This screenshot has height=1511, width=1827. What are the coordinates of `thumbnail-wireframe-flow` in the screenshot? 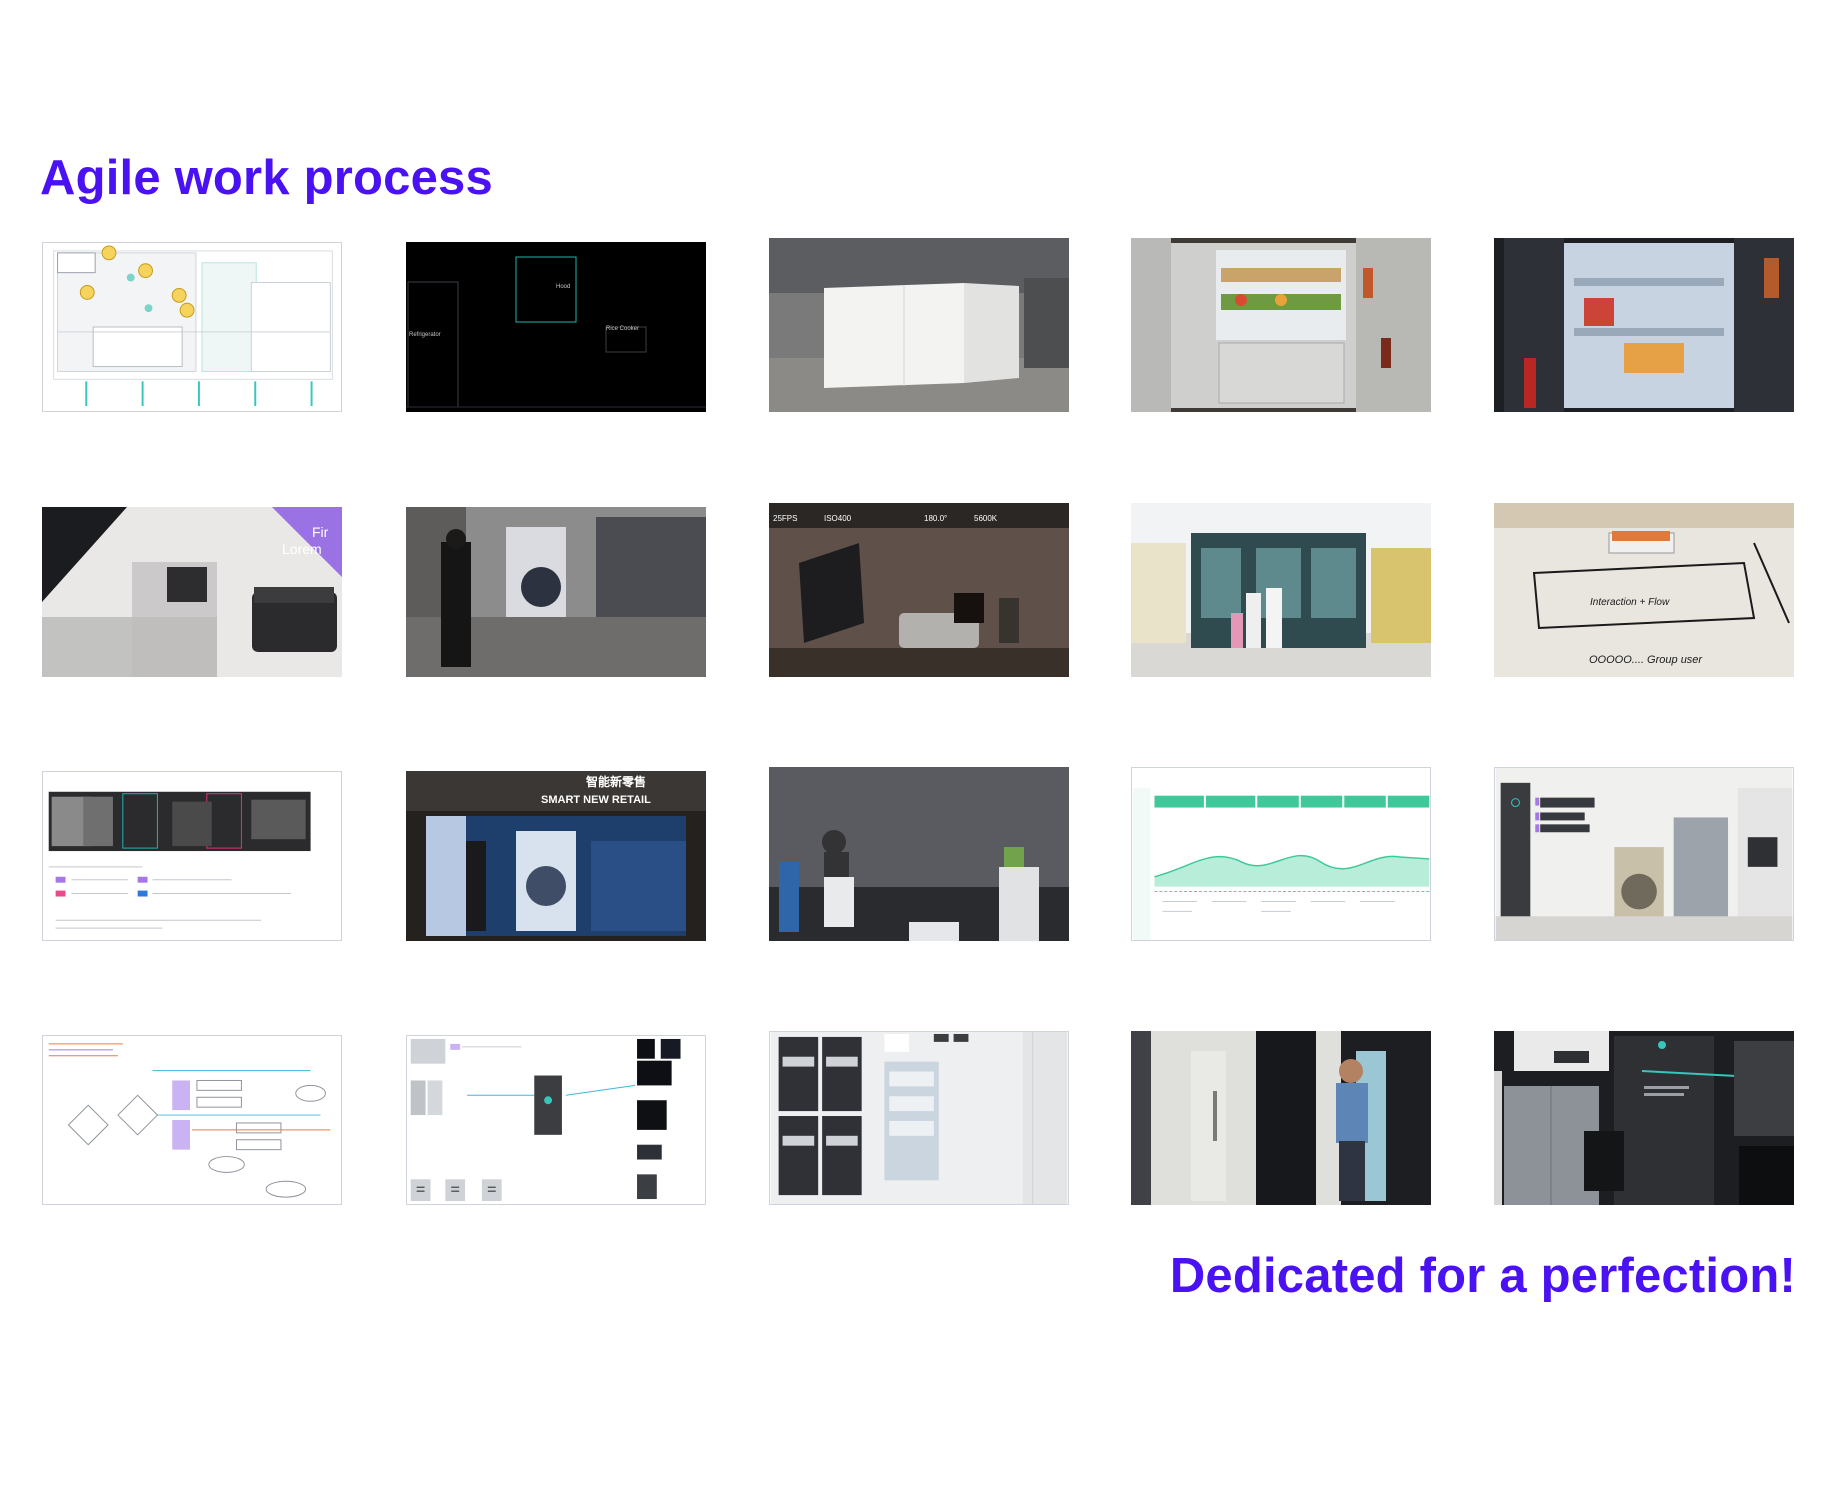 It's located at (556, 1120).